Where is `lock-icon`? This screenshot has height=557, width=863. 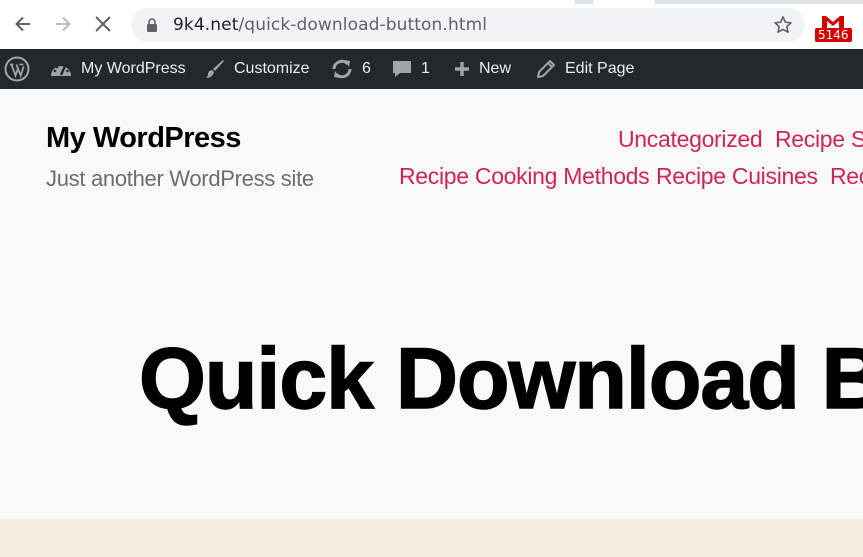 lock-icon is located at coordinates (152, 25).